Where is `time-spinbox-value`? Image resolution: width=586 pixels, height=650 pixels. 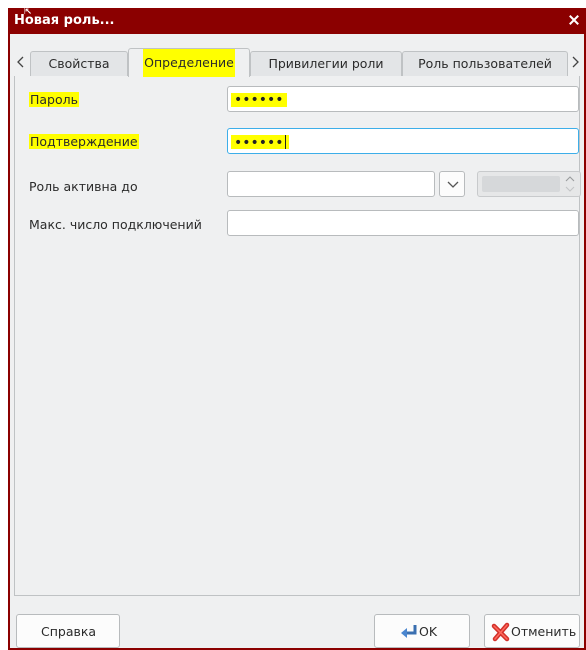 time-spinbox-value is located at coordinates (521, 184).